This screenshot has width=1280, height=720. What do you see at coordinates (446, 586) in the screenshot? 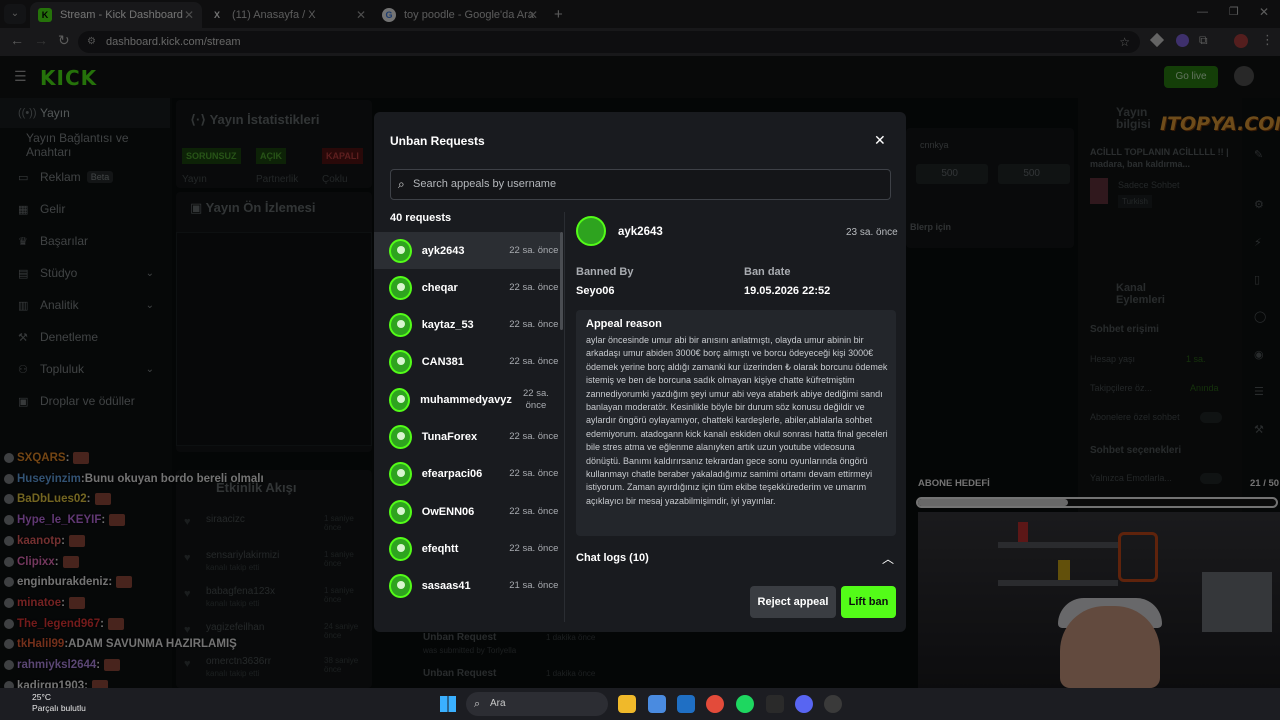
I see `request-username: sasaas41` at bounding box center [446, 586].